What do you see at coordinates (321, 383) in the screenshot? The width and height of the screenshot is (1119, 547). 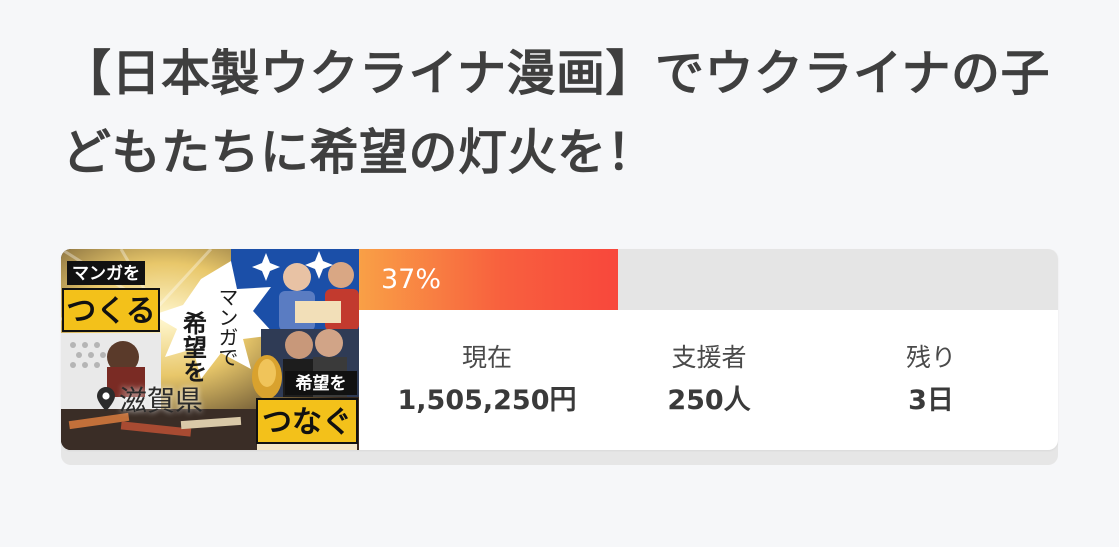 I see `thumb-text-bottom-1: 希望を` at bounding box center [321, 383].